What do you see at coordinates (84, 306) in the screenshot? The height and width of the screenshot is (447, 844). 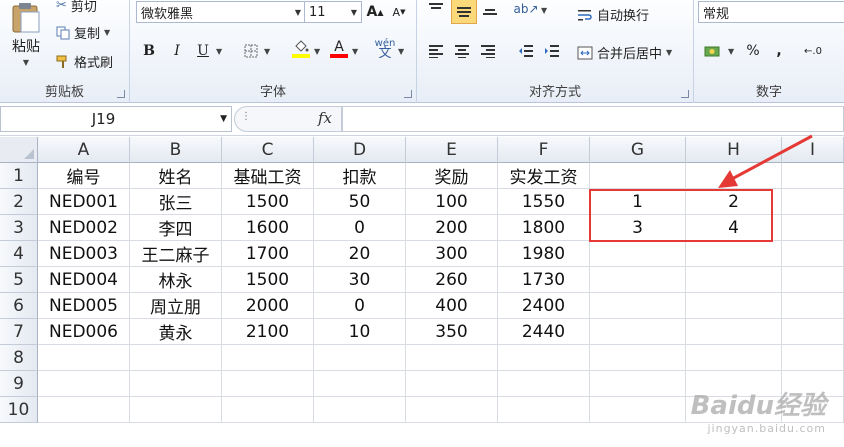 I see `cell-a6: NED005` at bounding box center [84, 306].